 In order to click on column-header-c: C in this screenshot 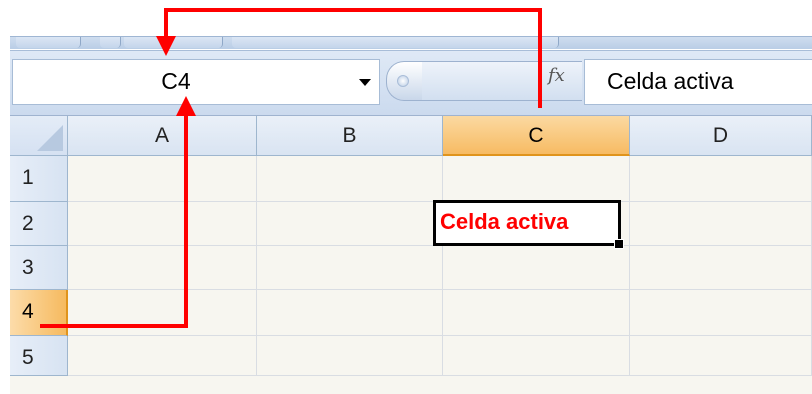, I will do `click(536, 136)`.